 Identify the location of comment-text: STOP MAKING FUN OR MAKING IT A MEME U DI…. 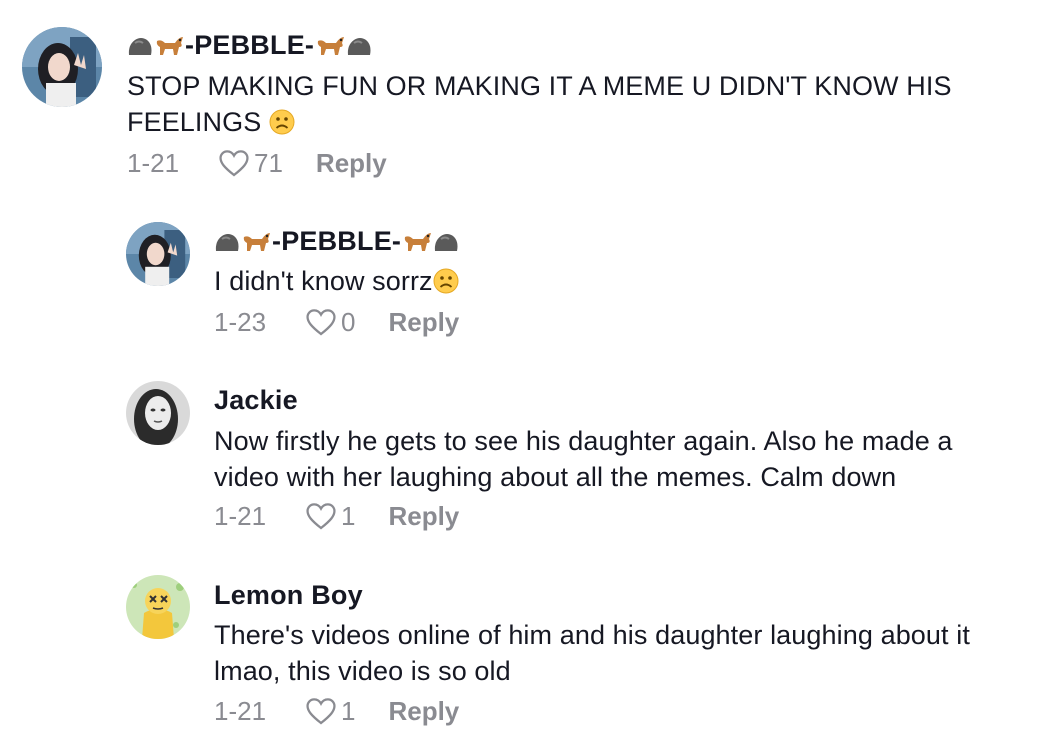
(539, 104).